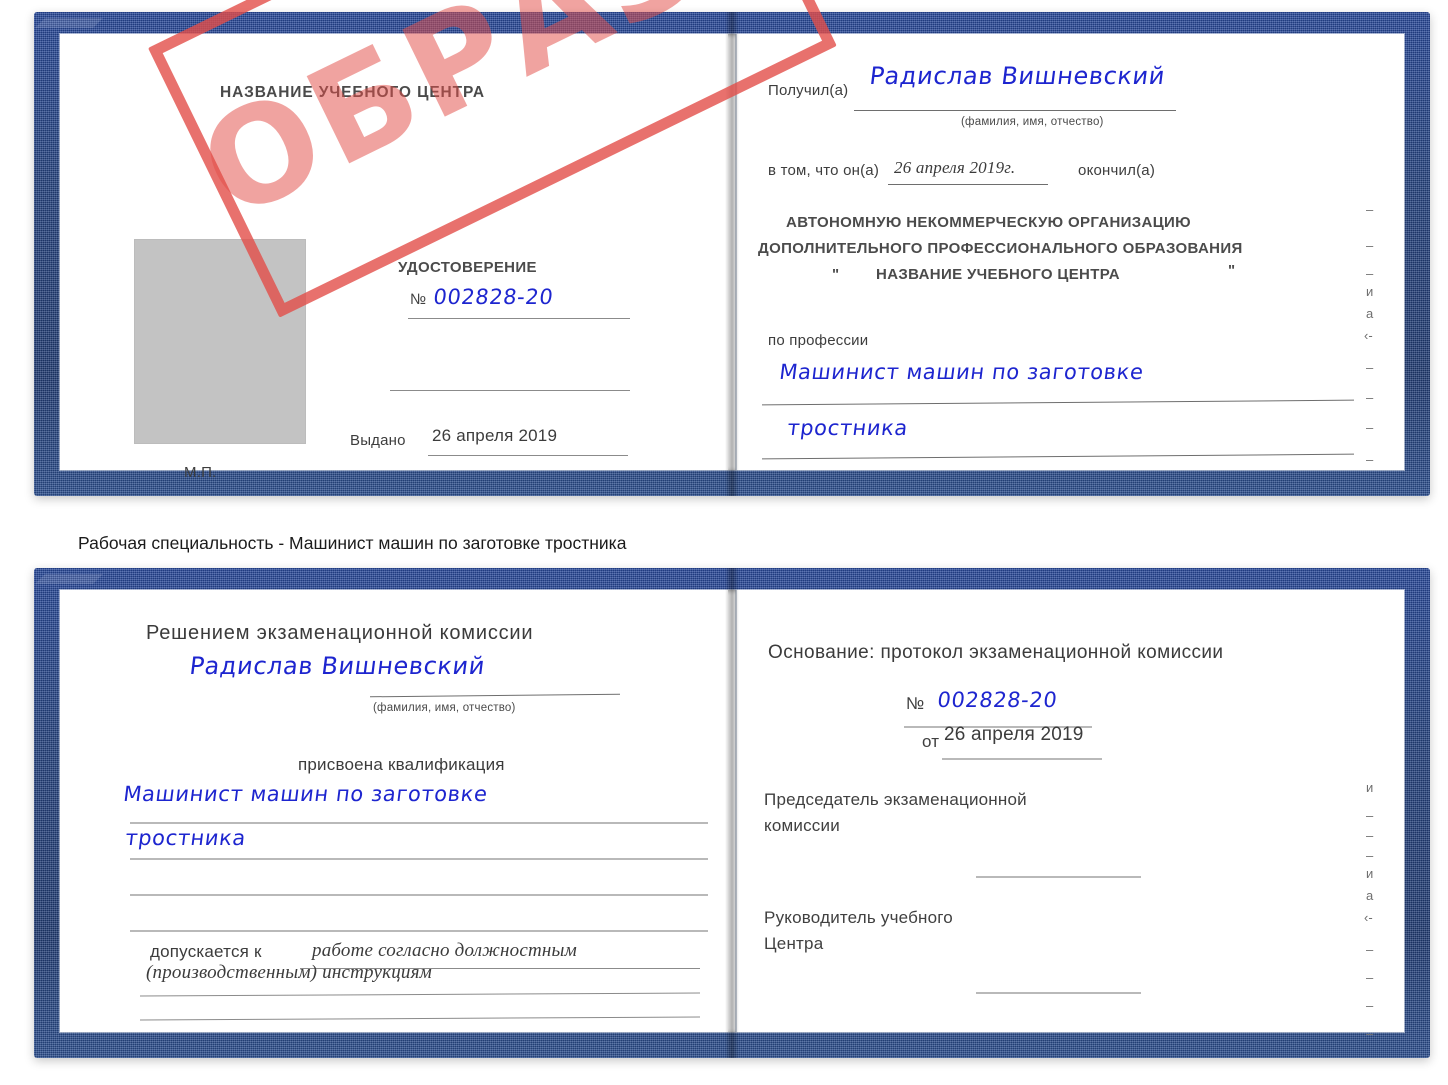  Describe the element at coordinates (1014, 734) in the screenshot. I see `protocol-date-value: 26 апреля 2019` at that location.